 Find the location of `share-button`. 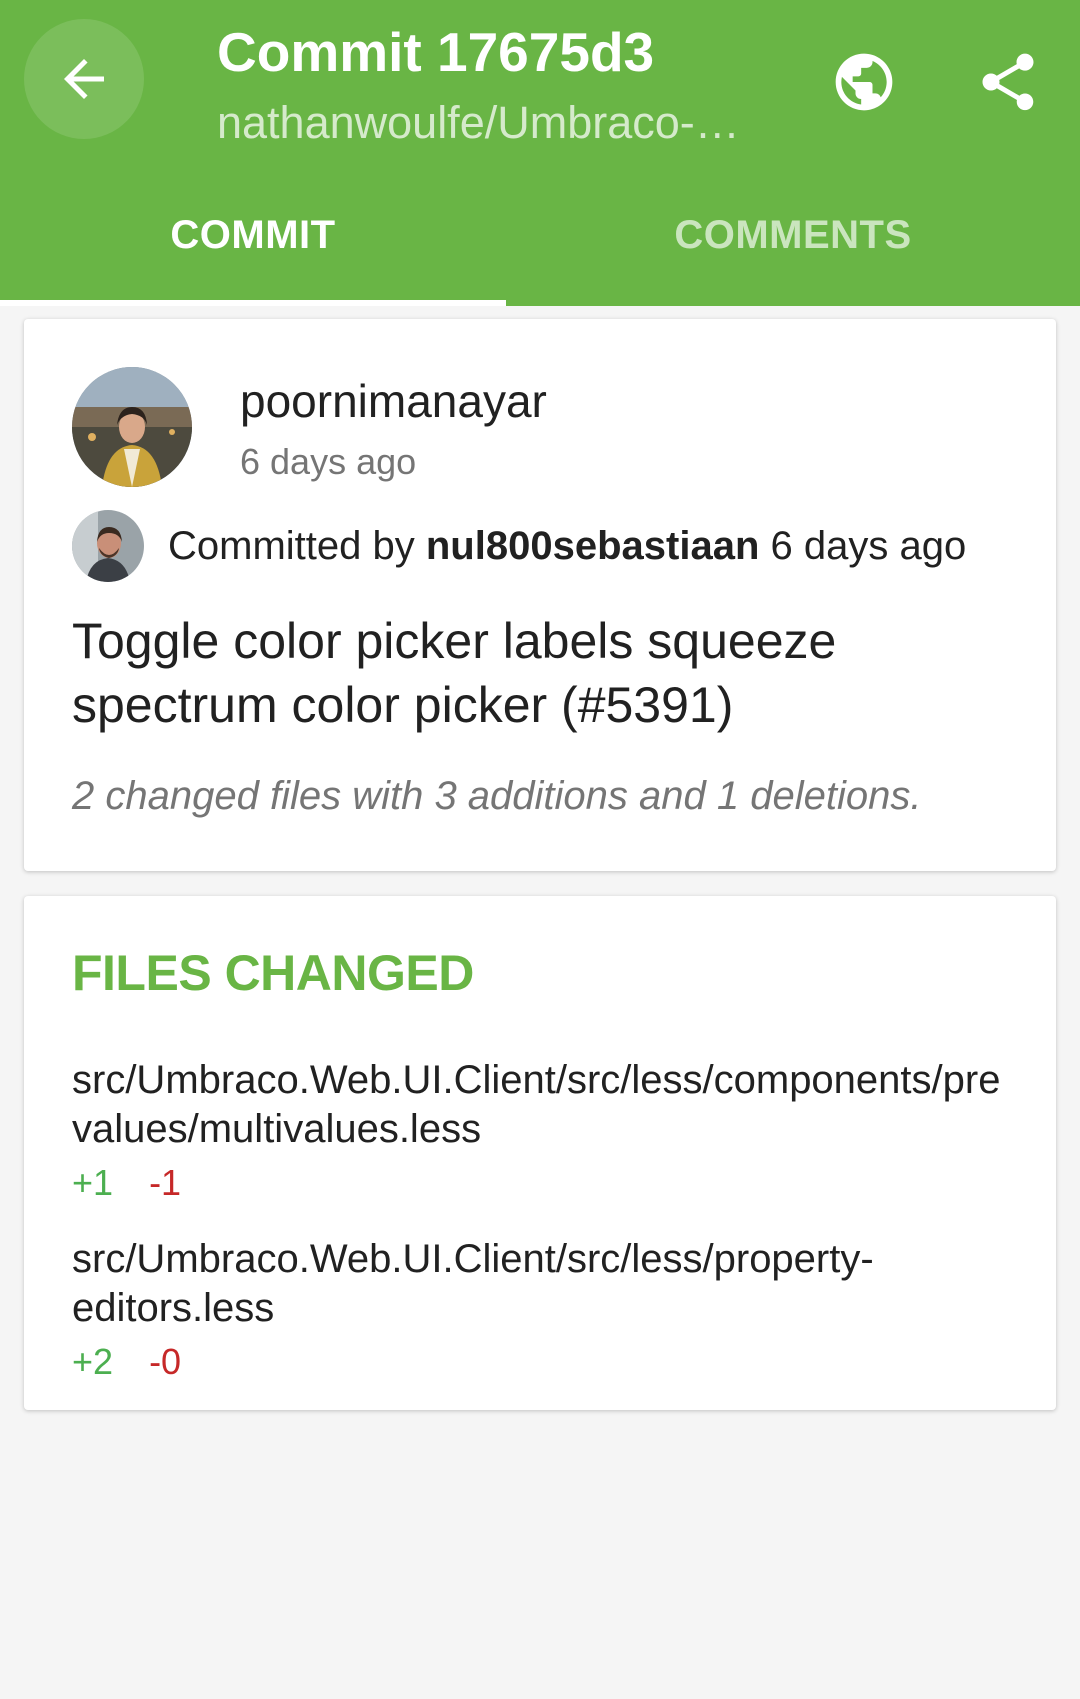

share-button is located at coordinates (1008, 82).